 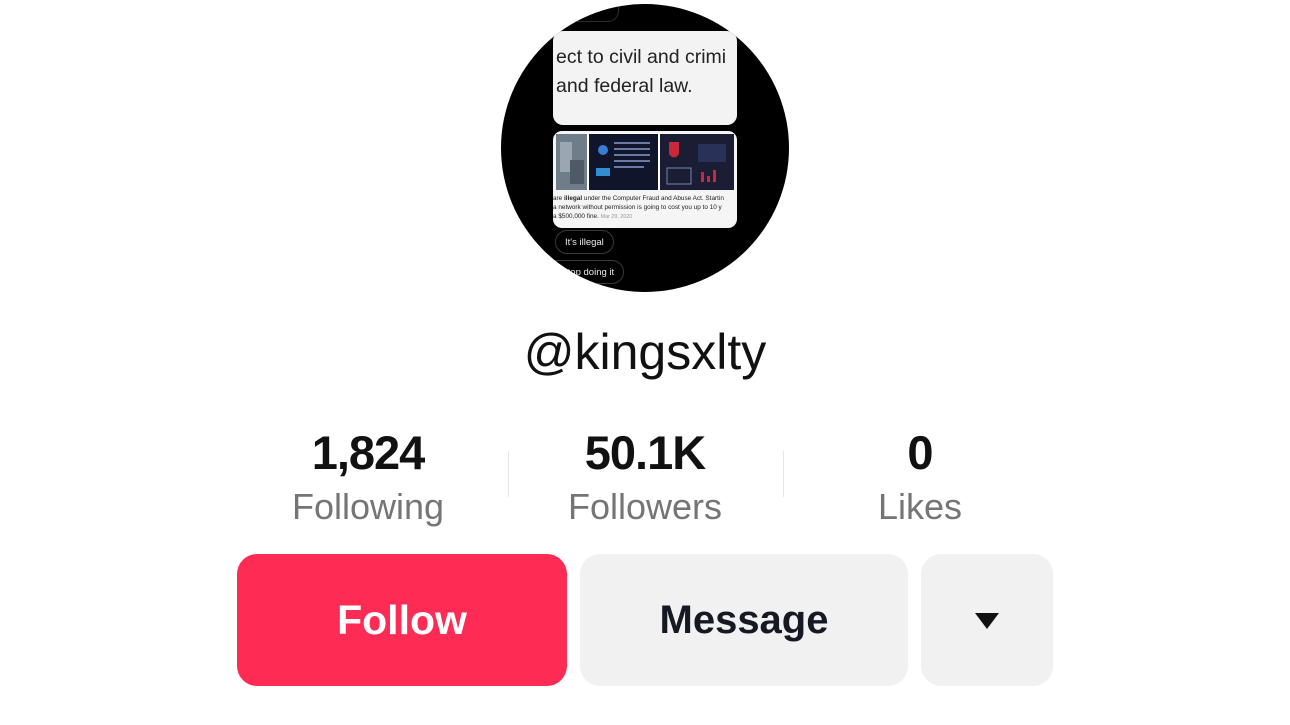 I want to click on likes-label: Likes, so click(x=920, y=506).